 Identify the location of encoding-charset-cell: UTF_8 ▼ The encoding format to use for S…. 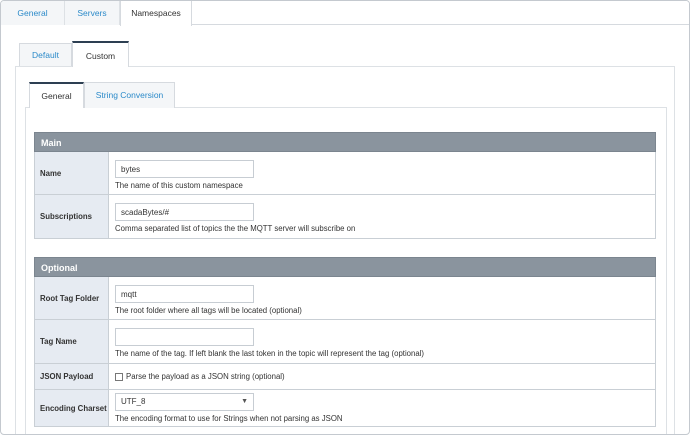
(382, 408).